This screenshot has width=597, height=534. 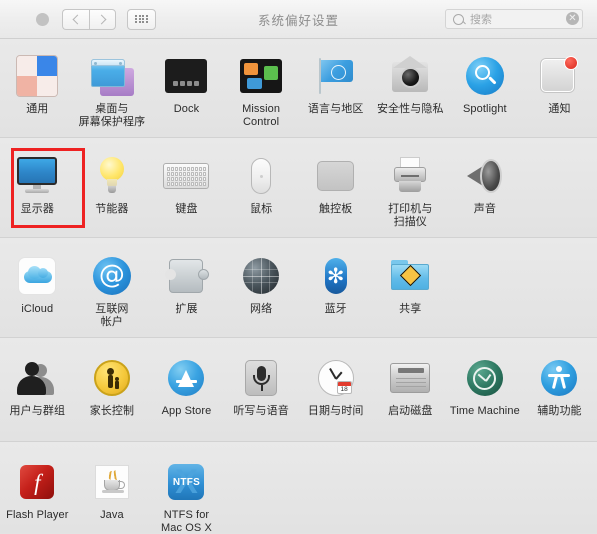 I want to click on pane-label: 语言与地区, so click(x=335, y=109).